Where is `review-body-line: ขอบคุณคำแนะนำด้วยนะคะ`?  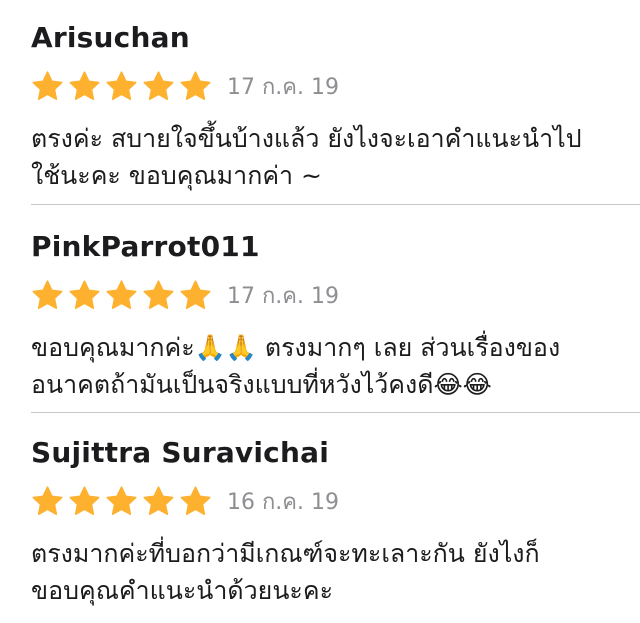
review-body-line: ขอบคุณคำแนะนำด้วยนะคะ is located at coordinates (182, 590).